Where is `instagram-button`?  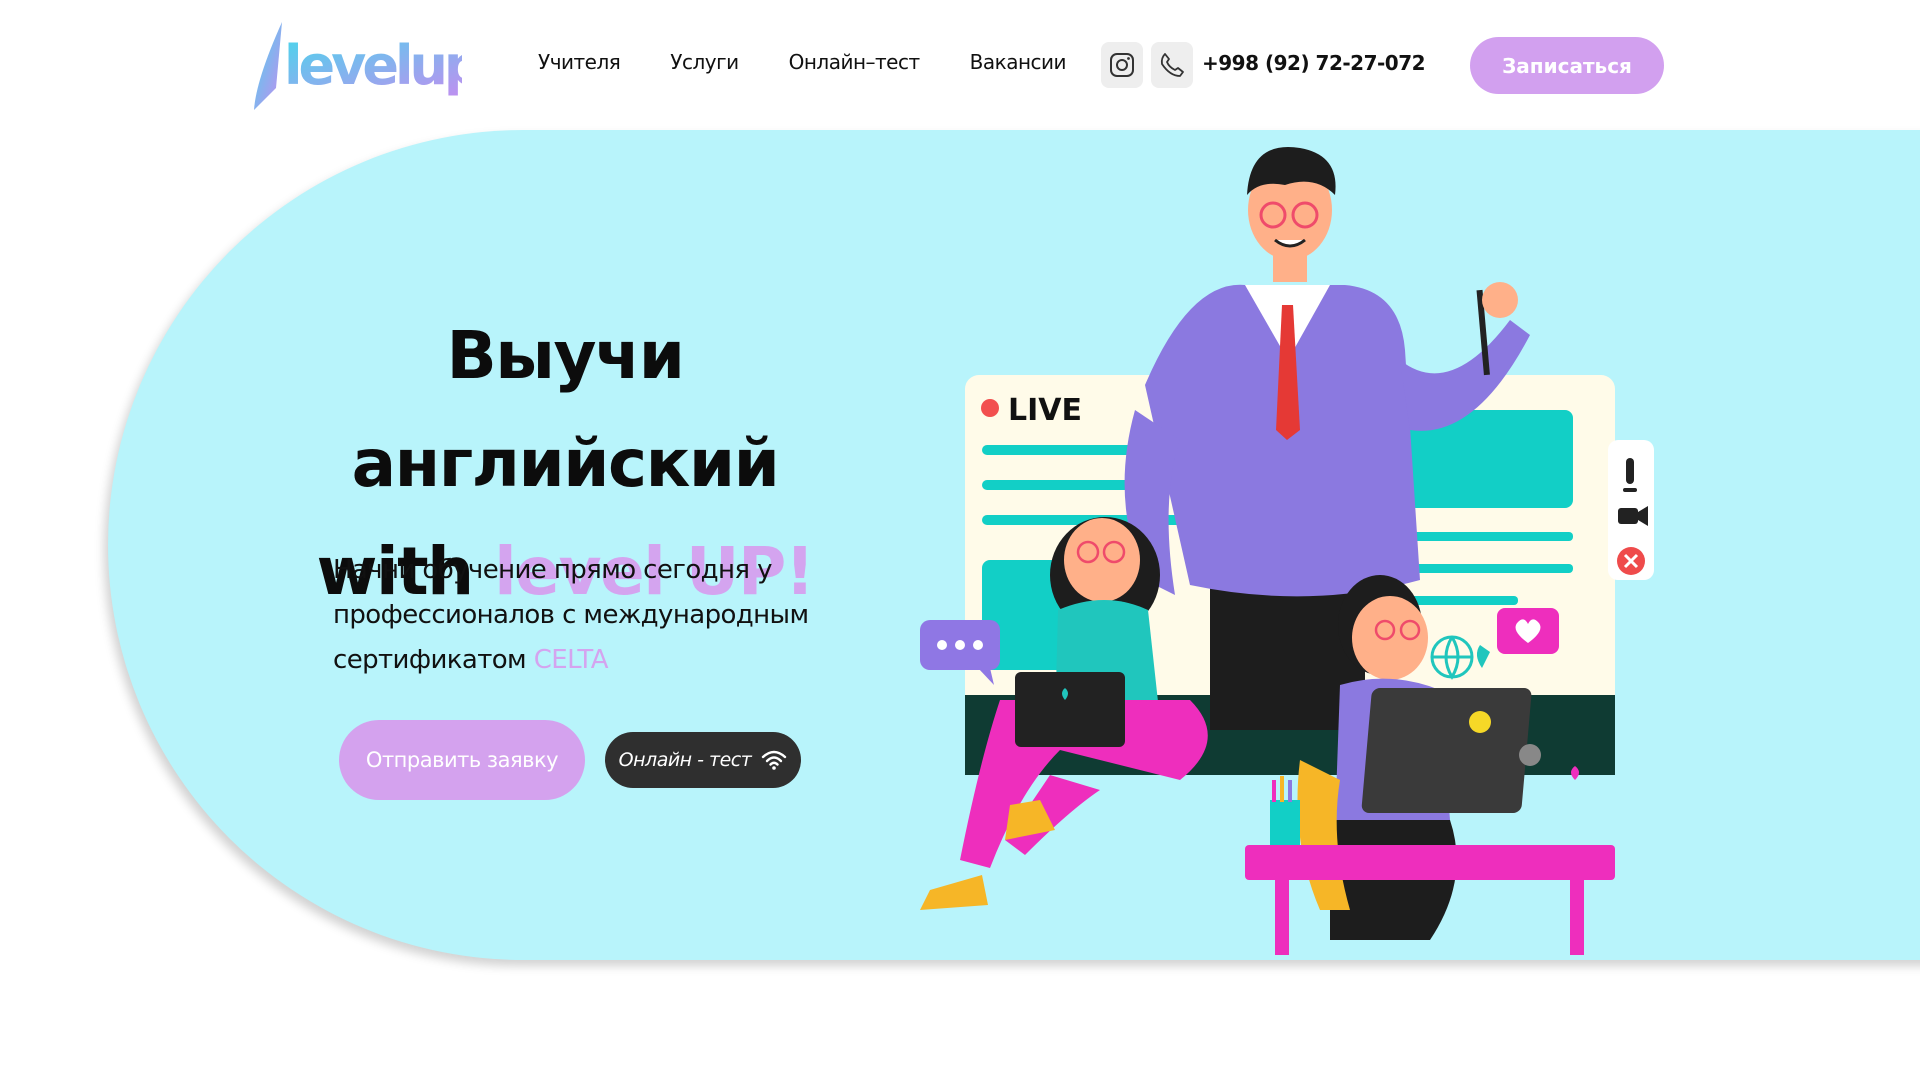
instagram-button is located at coordinates (1122, 65).